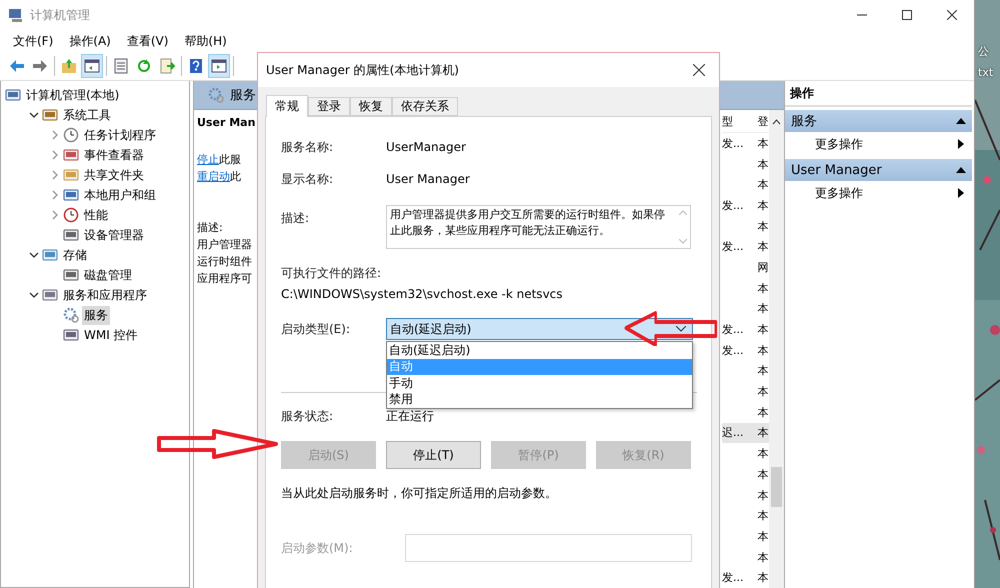 Image resolution: width=1000 pixels, height=588 pixels. What do you see at coordinates (907, 15) in the screenshot?
I see `maximize-icon` at bounding box center [907, 15].